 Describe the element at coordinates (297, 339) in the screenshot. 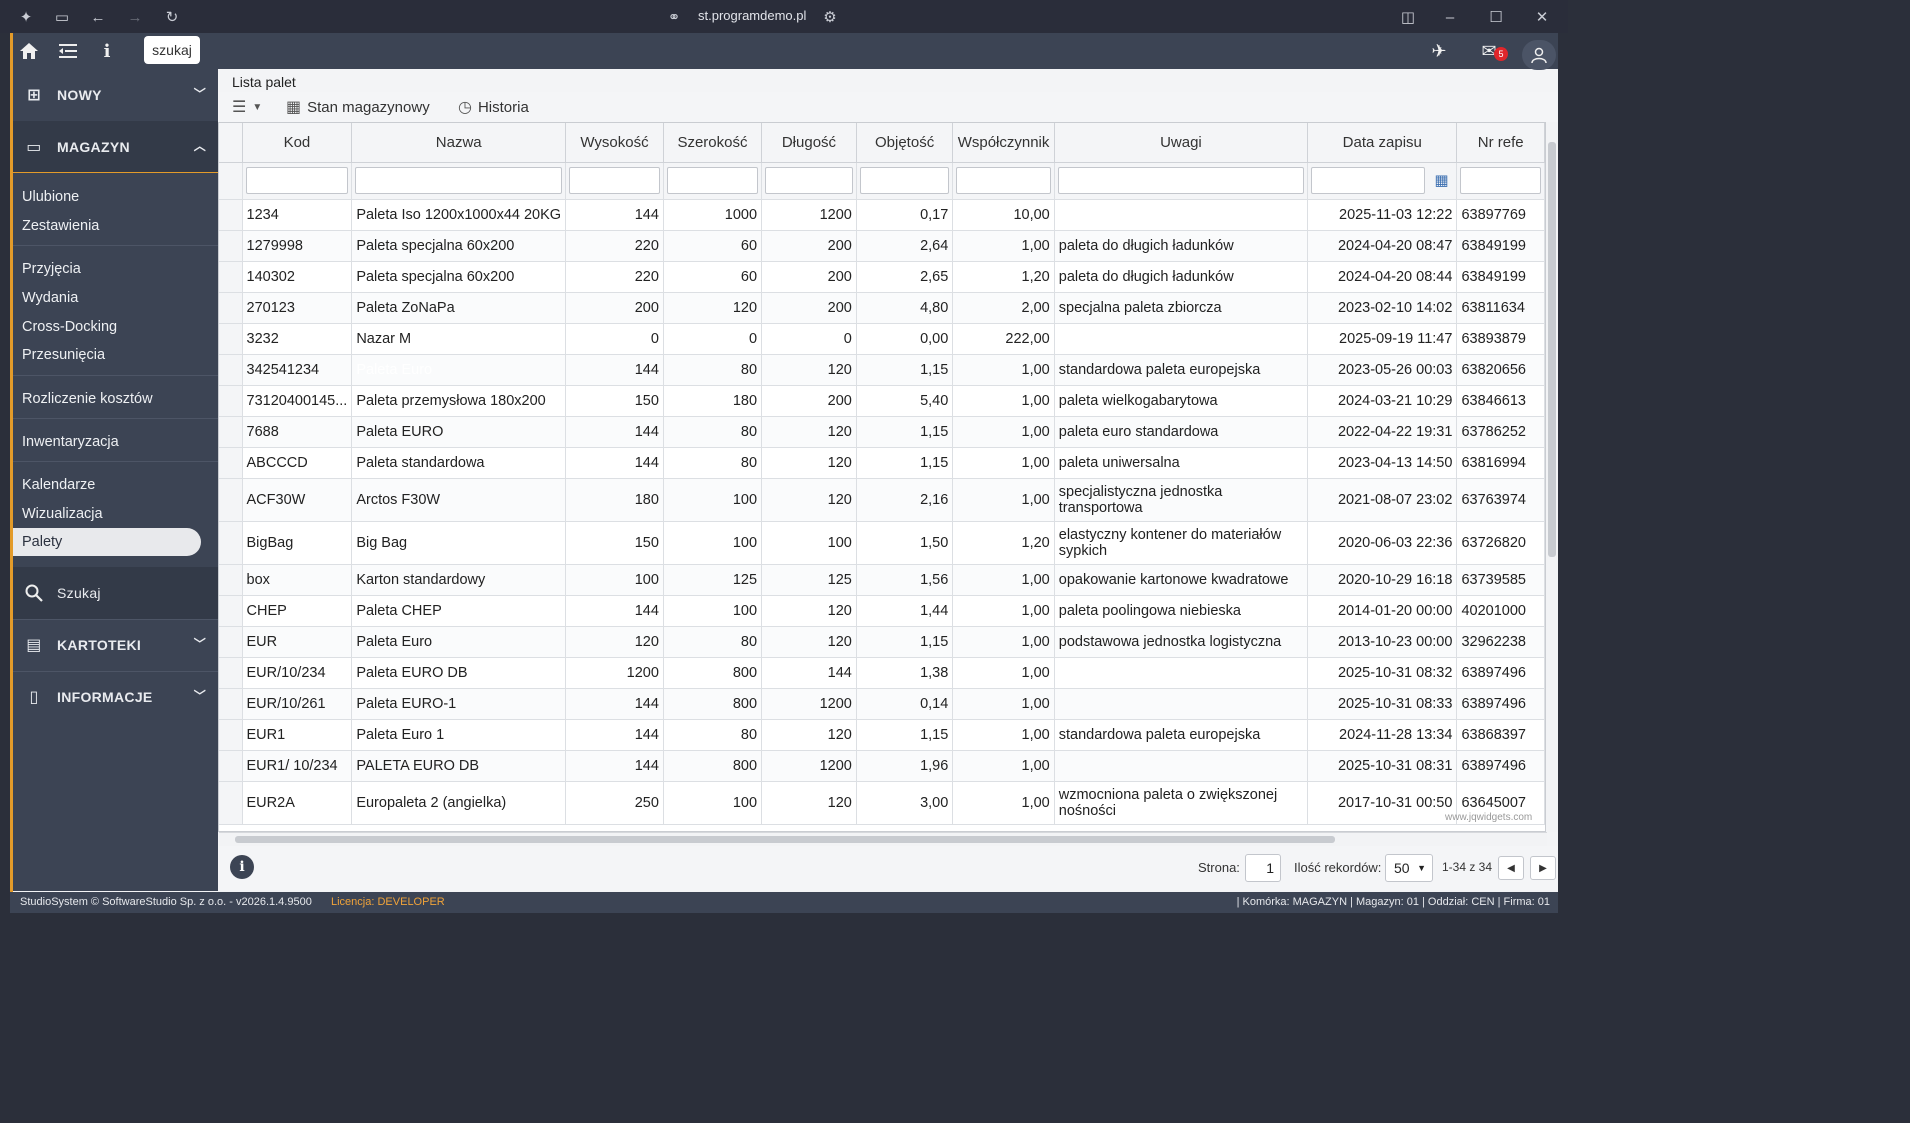

I see `table-cell: 3232` at that location.